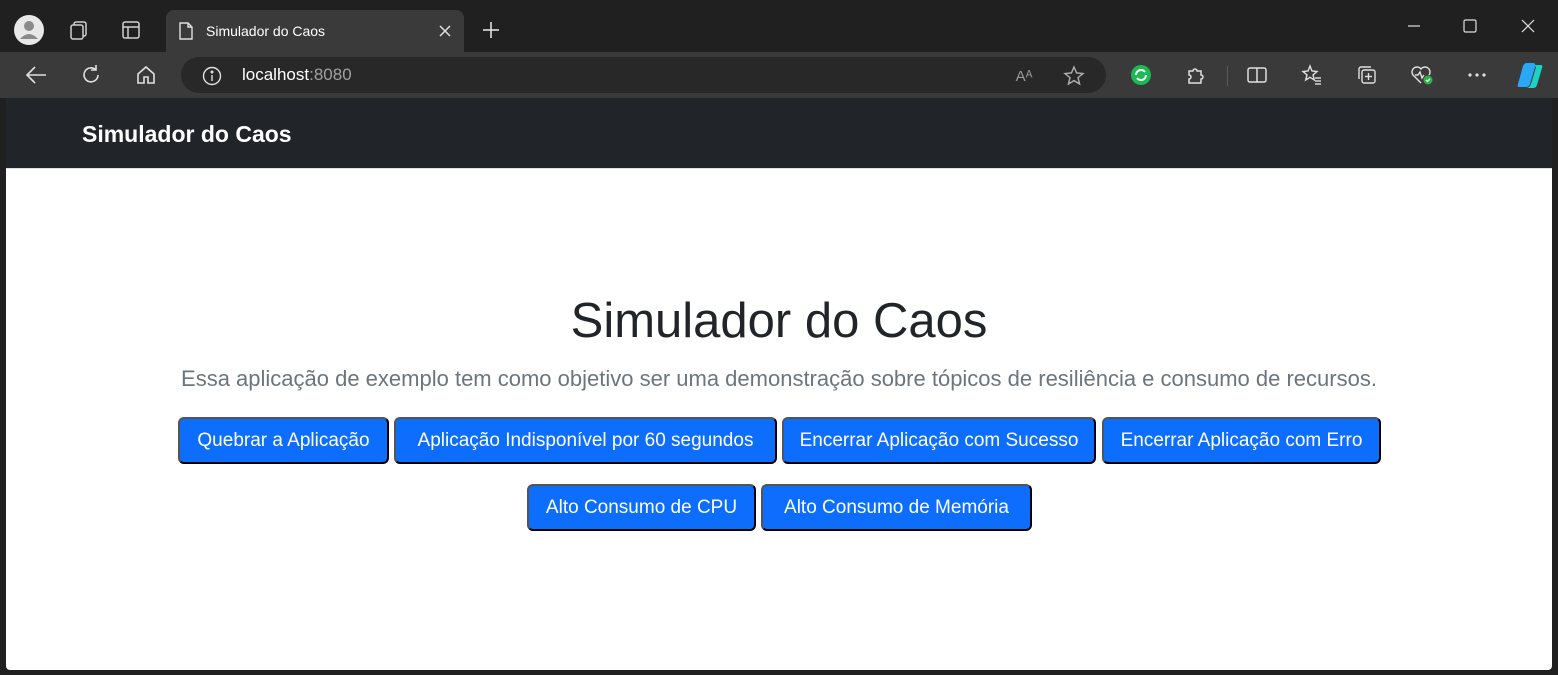  What do you see at coordinates (1555, 386) in the screenshot?
I see `window-frame-right` at bounding box center [1555, 386].